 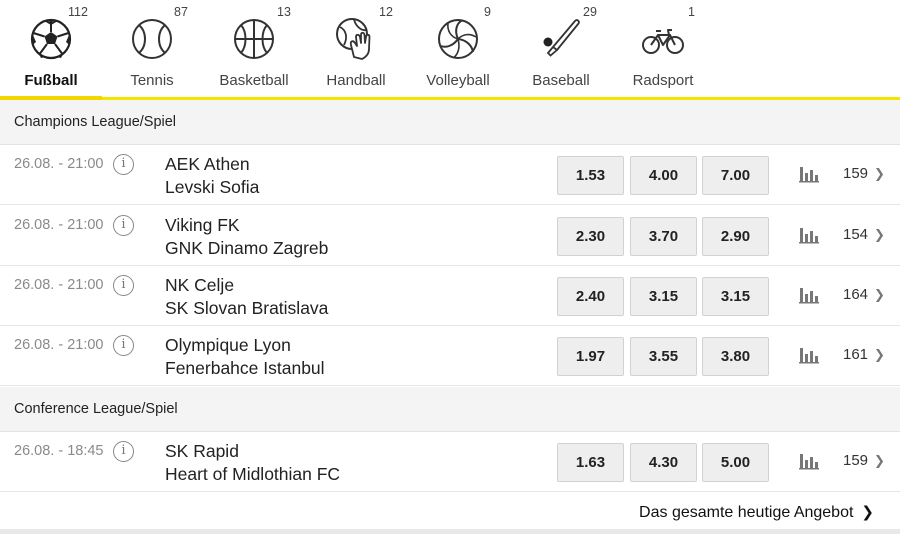 I want to click on sport-tab-baseball: 29 Baseball, so click(x=561, y=48).